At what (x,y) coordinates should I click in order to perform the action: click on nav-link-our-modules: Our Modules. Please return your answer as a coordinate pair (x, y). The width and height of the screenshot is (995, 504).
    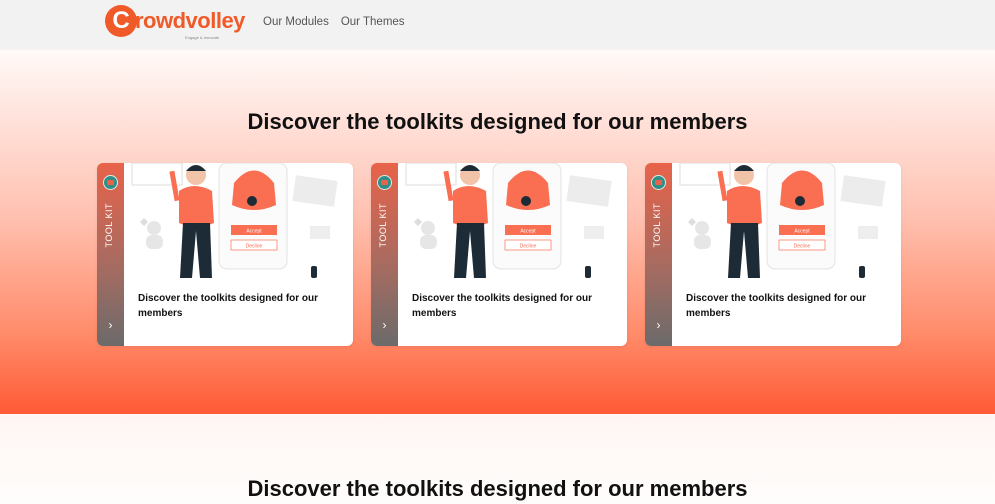
    Looking at the image, I should click on (296, 22).